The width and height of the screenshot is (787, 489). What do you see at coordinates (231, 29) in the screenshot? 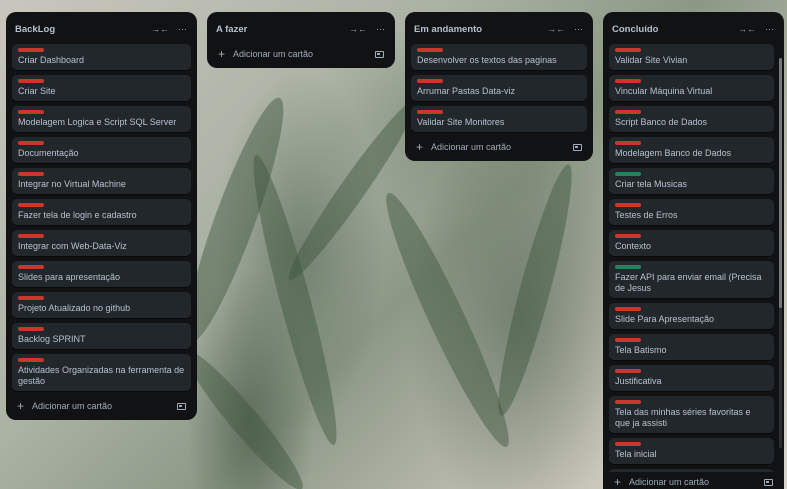
I see `list-title: A fazer` at bounding box center [231, 29].